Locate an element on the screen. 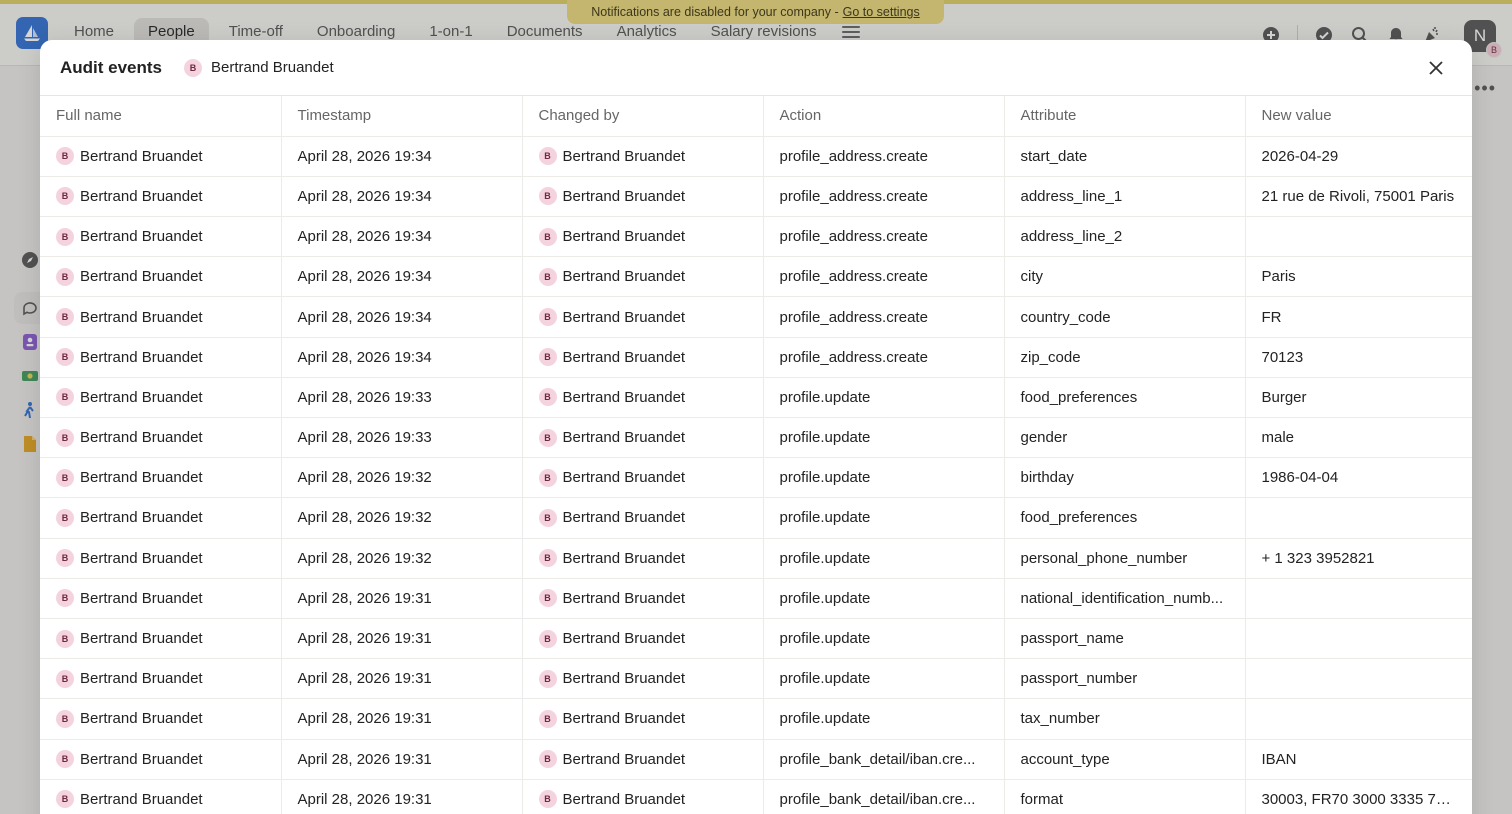  cell-attribute: account_type is located at coordinates (1125, 759).